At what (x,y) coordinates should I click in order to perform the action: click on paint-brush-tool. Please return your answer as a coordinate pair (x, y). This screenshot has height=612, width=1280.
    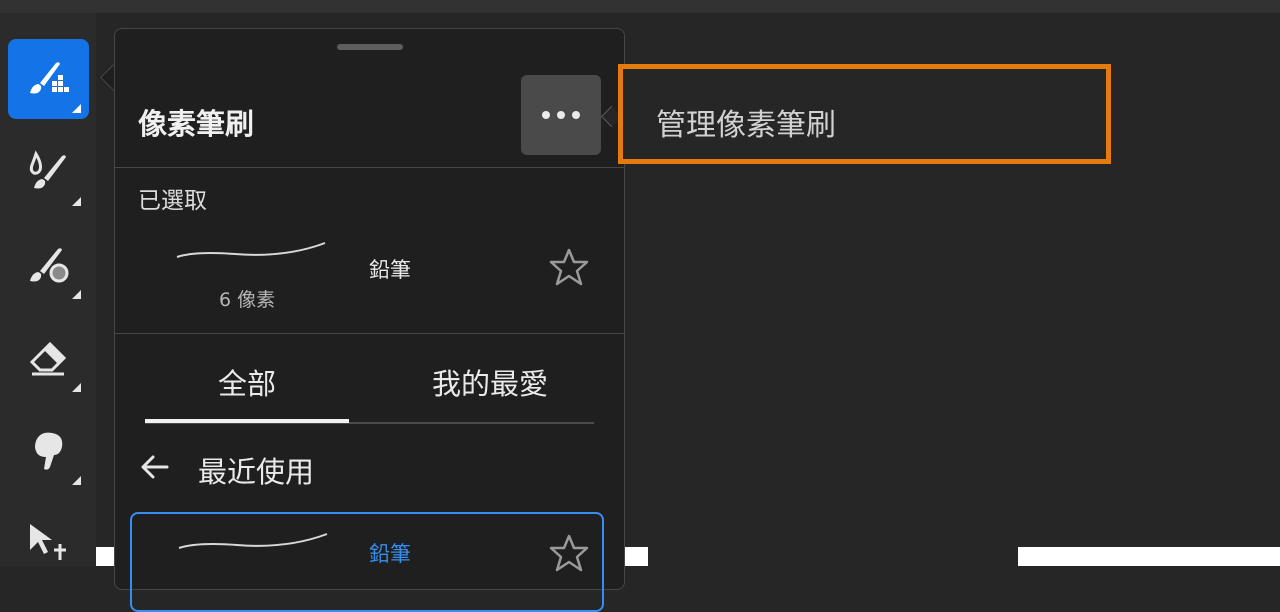
    Looking at the image, I should click on (48, 172).